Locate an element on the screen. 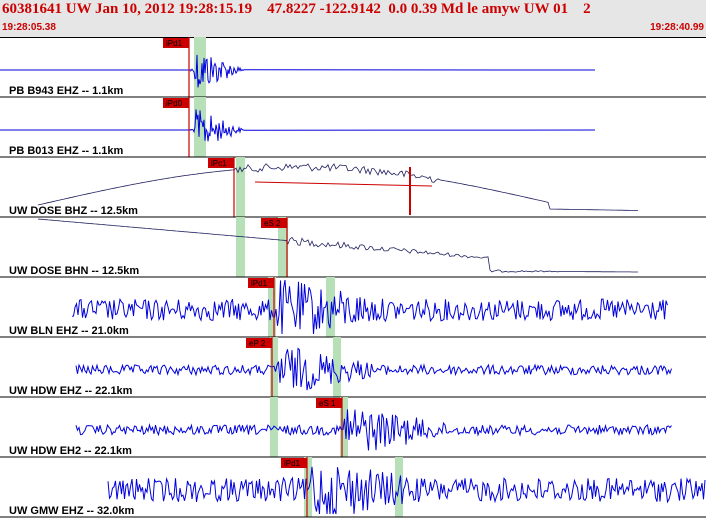  station-label: UW HDW EH2 -- 22.1km is located at coordinates (70, 451).